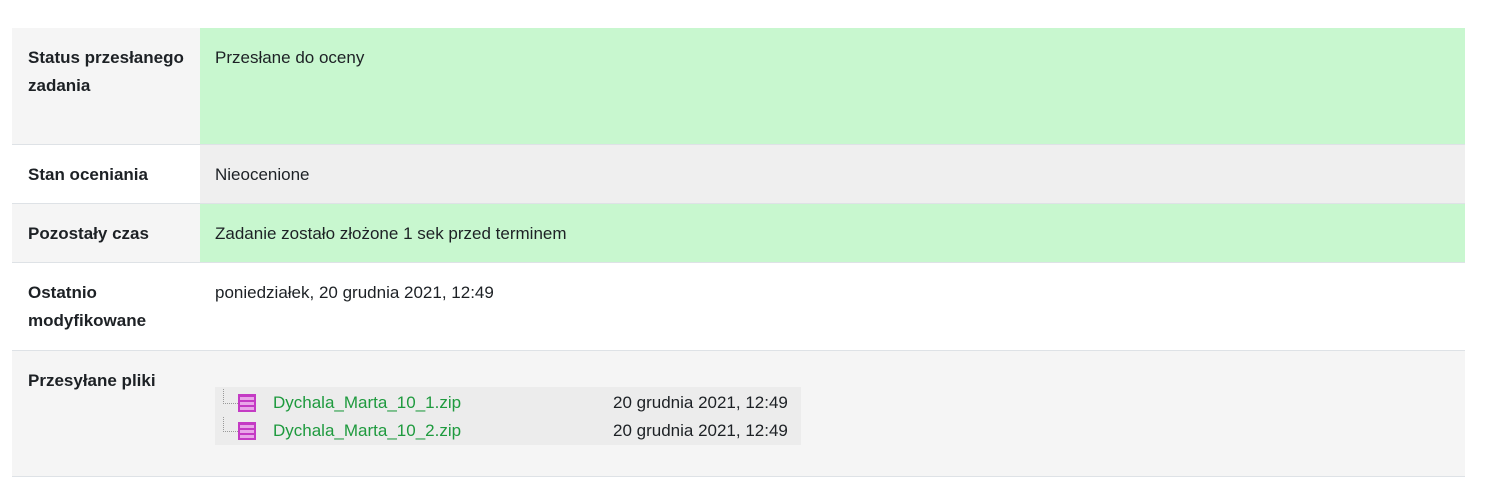 The width and height of the screenshot is (1488, 498). Describe the element at coordinates (106, 232) in the screenshot. I see `time-remaining-label: Pozostały czas` at that location.